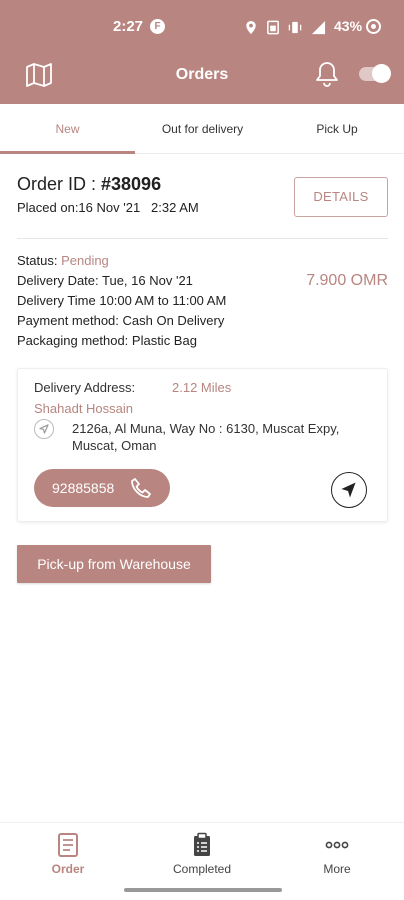 The width and height of the screenshot is (404, 900). I want to click on distance: 2.12 Miles, so click(202, 387).